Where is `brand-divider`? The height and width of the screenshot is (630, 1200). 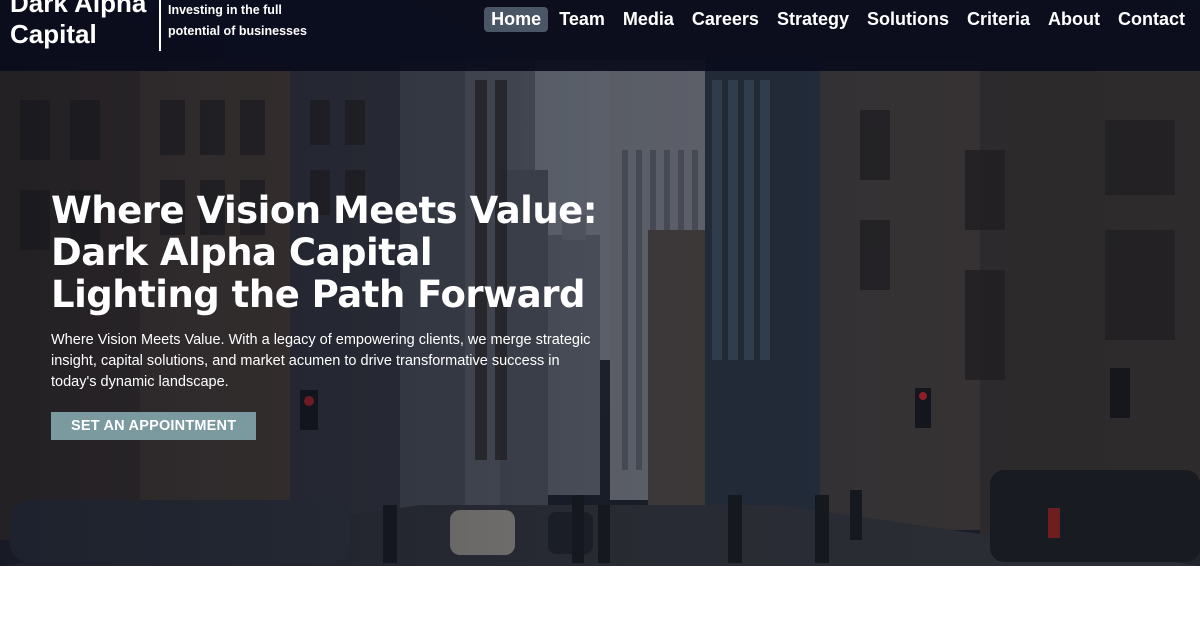
brand-divider is located at coordinates (160, 25).